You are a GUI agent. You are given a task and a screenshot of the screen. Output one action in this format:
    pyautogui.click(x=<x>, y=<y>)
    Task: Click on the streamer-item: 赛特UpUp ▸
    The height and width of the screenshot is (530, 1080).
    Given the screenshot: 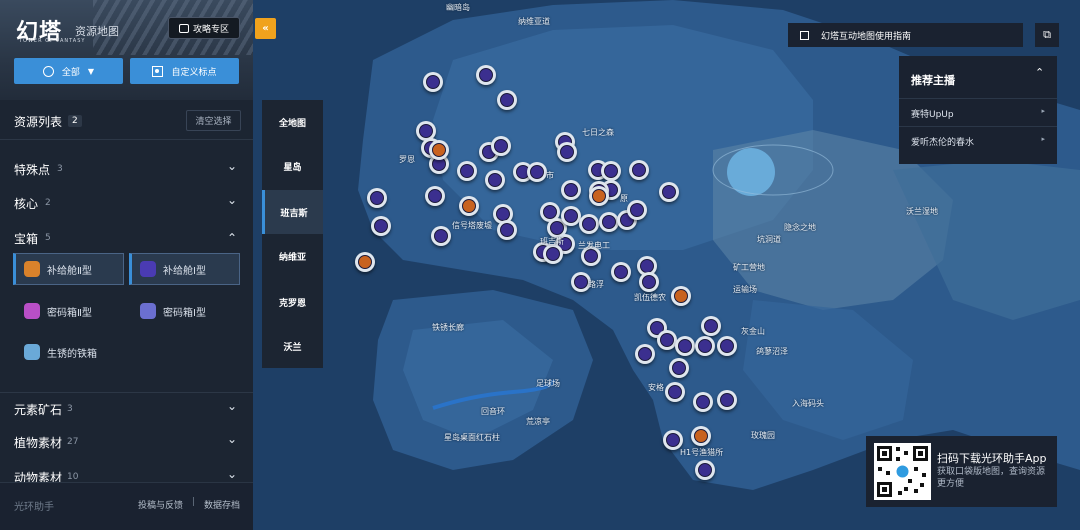 What is the action you would take?
    pyautogui.click(x=978, y=112)
    